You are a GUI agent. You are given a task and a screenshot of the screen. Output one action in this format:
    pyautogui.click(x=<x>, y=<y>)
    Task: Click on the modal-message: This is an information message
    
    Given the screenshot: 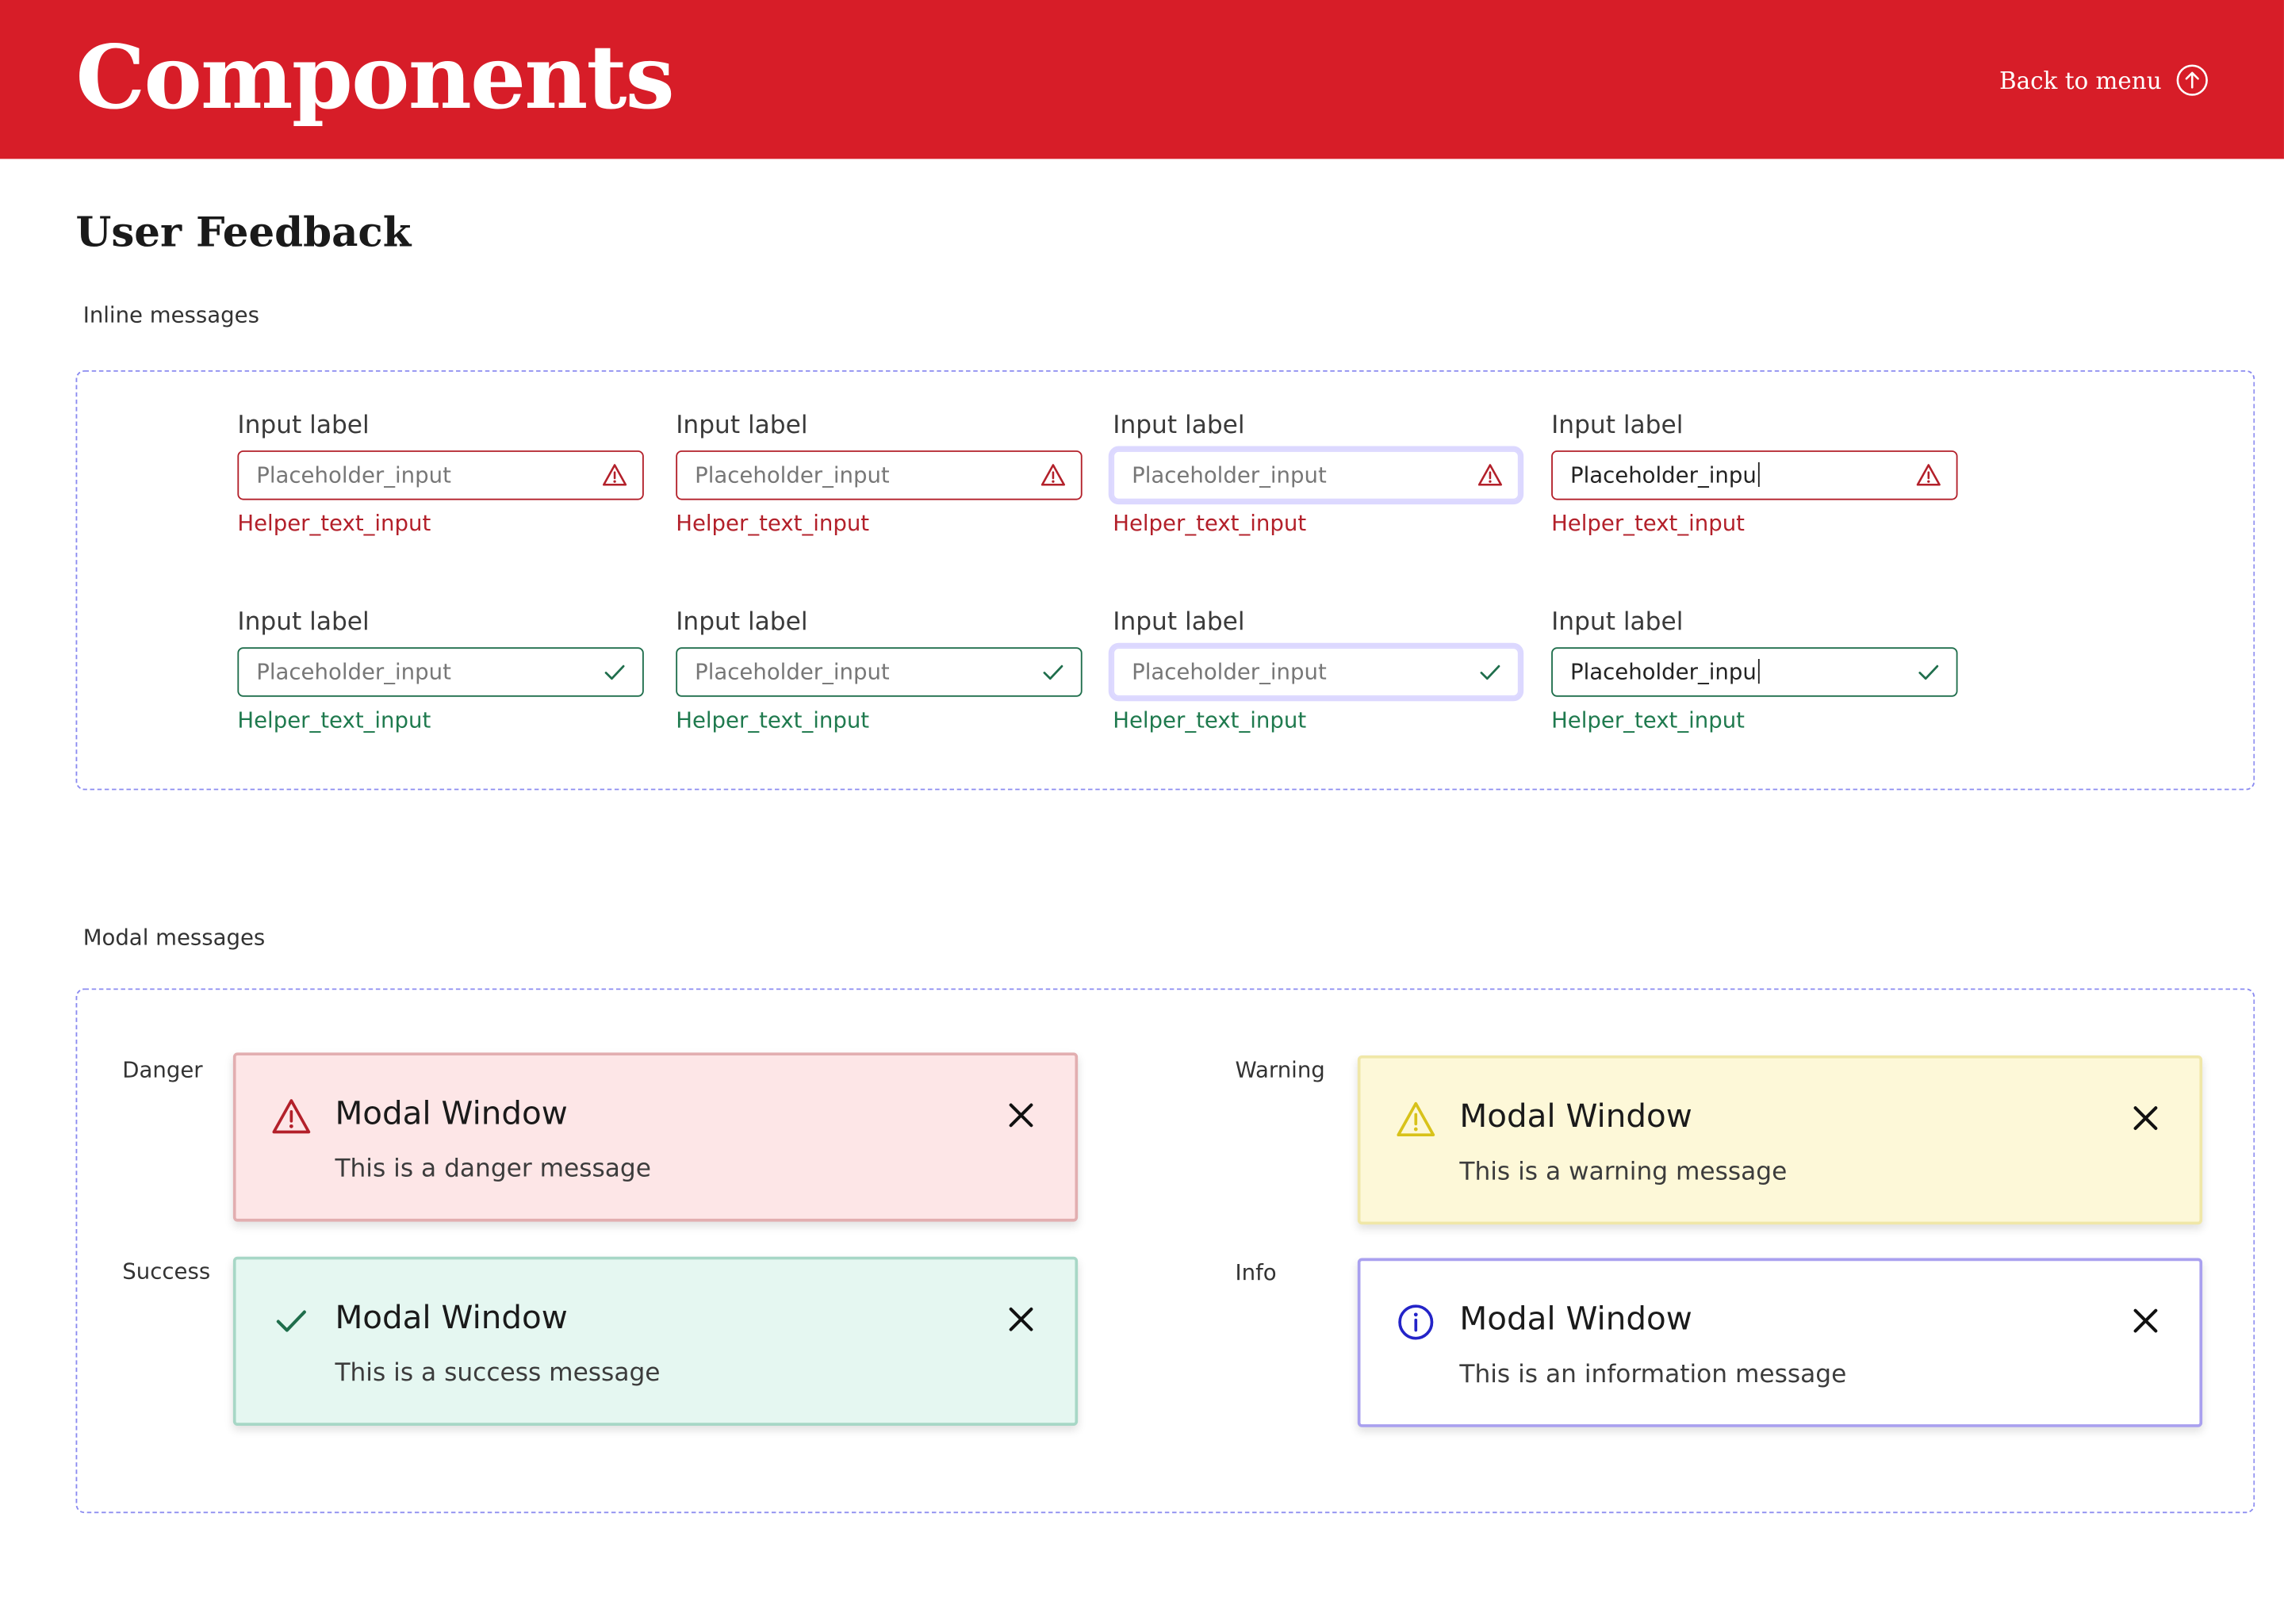 What is the action you would take?
    pyautogui.click(x=1653, y=1374)
    